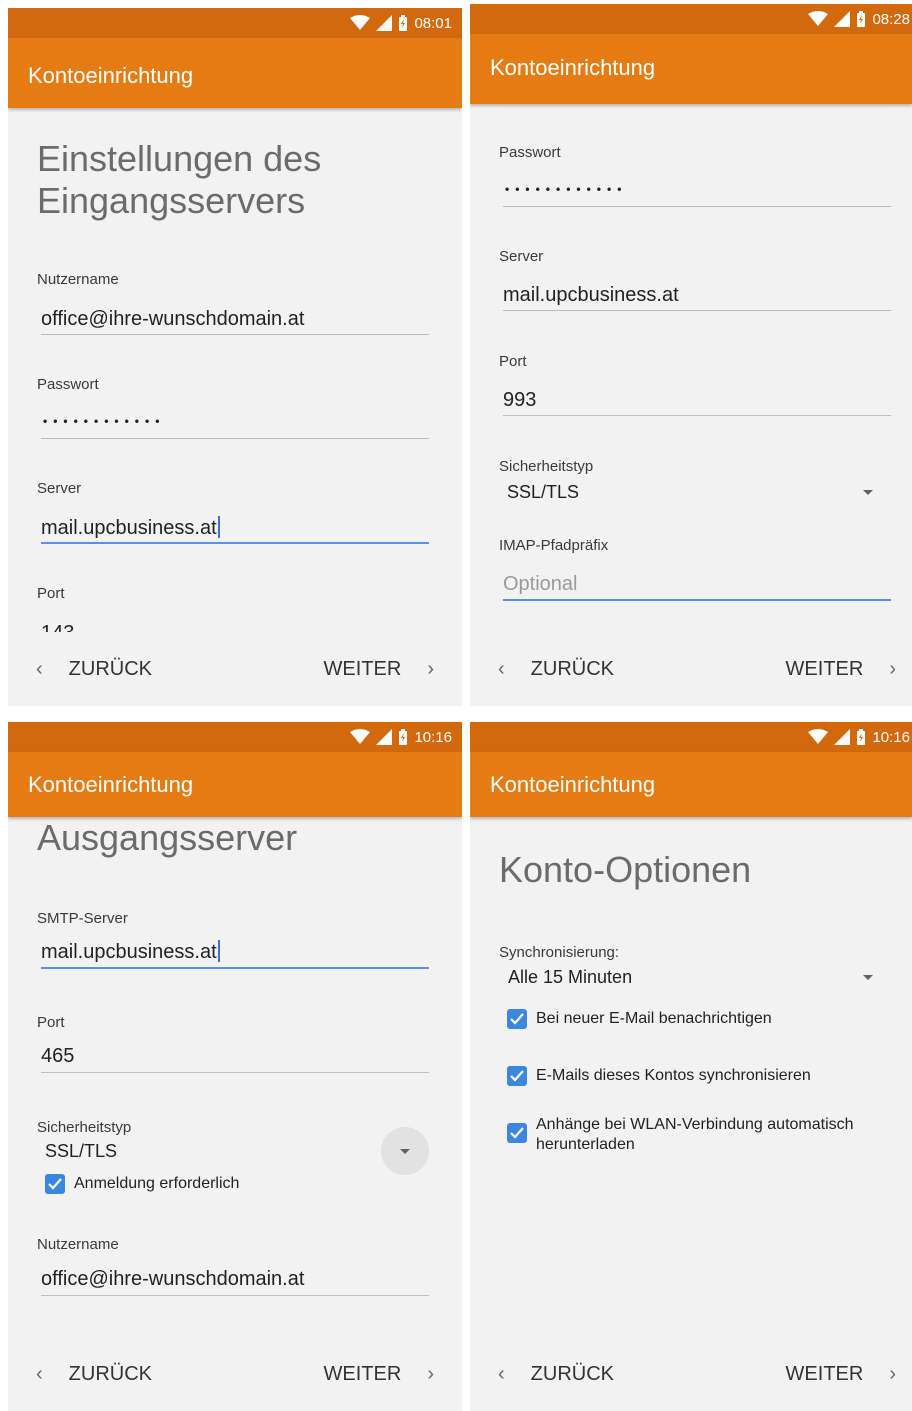  I want to click on status-bar: 08:01, so click(235, 23).